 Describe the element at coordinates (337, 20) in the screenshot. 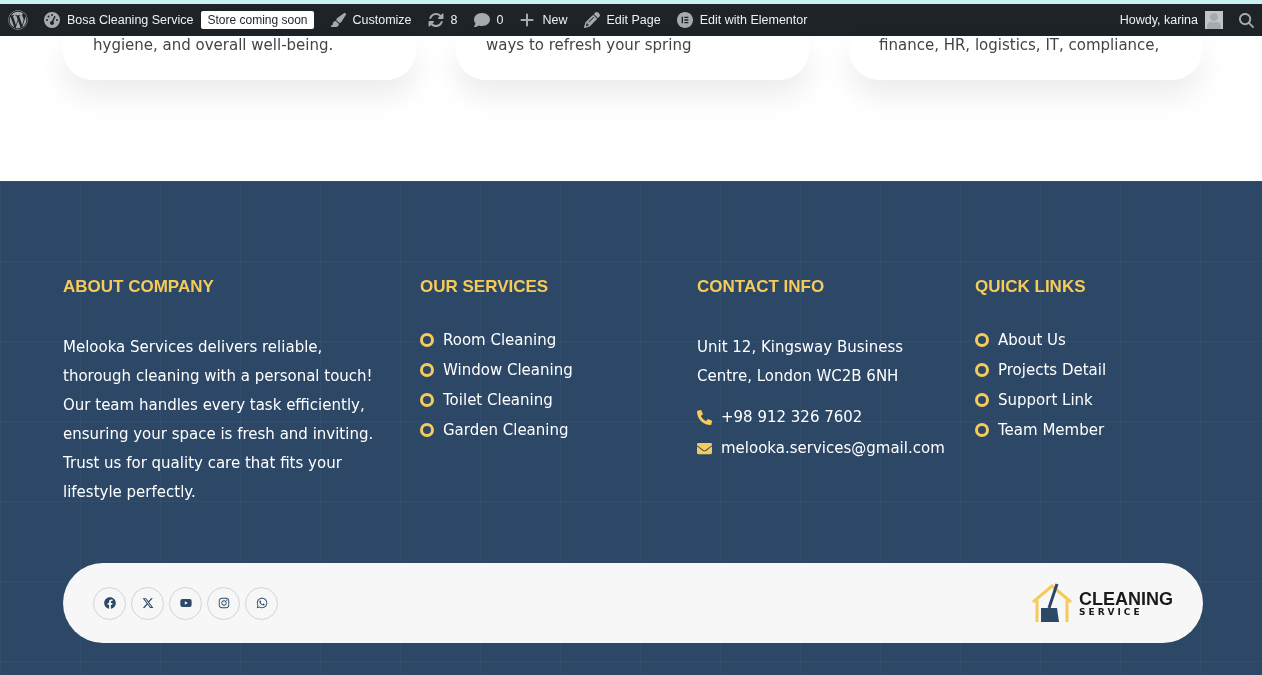

I see `brush-icon` at that location.